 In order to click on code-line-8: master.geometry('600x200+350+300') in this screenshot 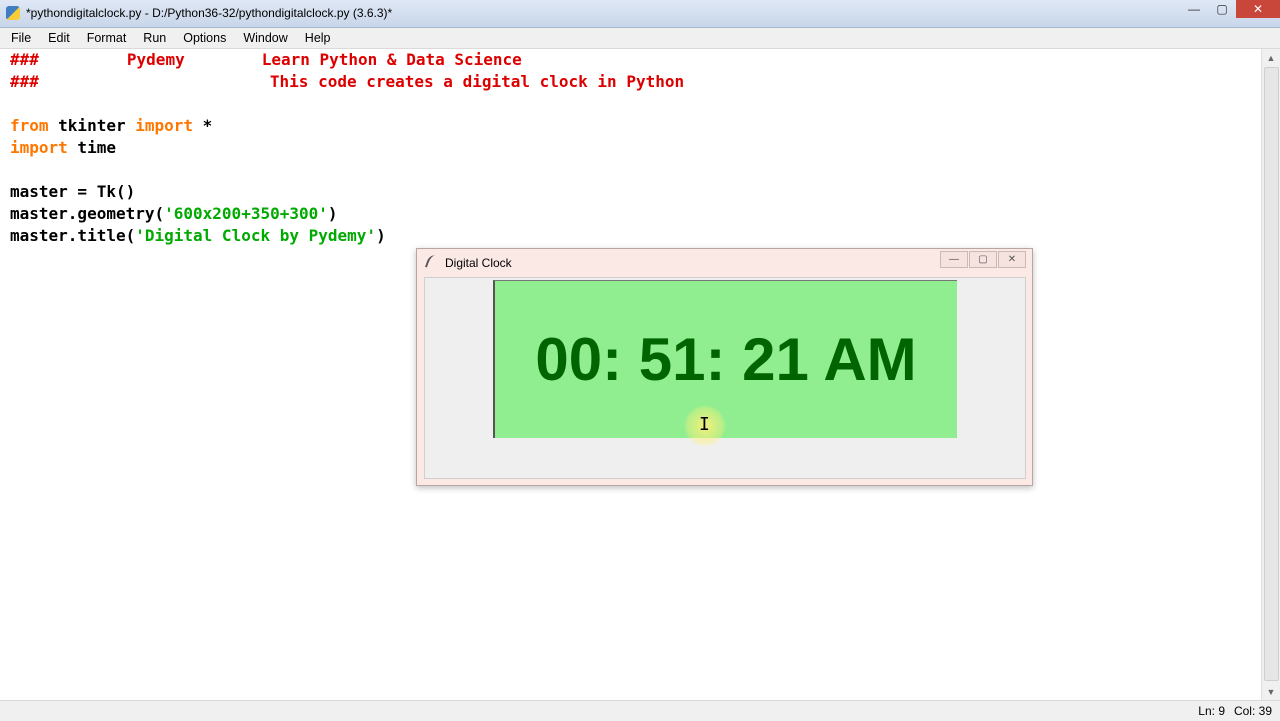, I will do `click(174, 214)`.